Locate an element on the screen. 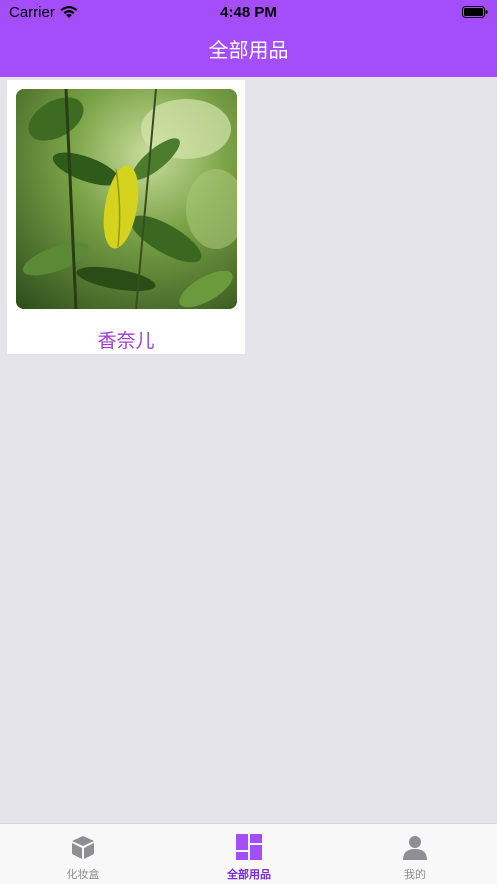 The image size is (497, 884). product-card: 香奈儿 is located at coordinates (126, 217).